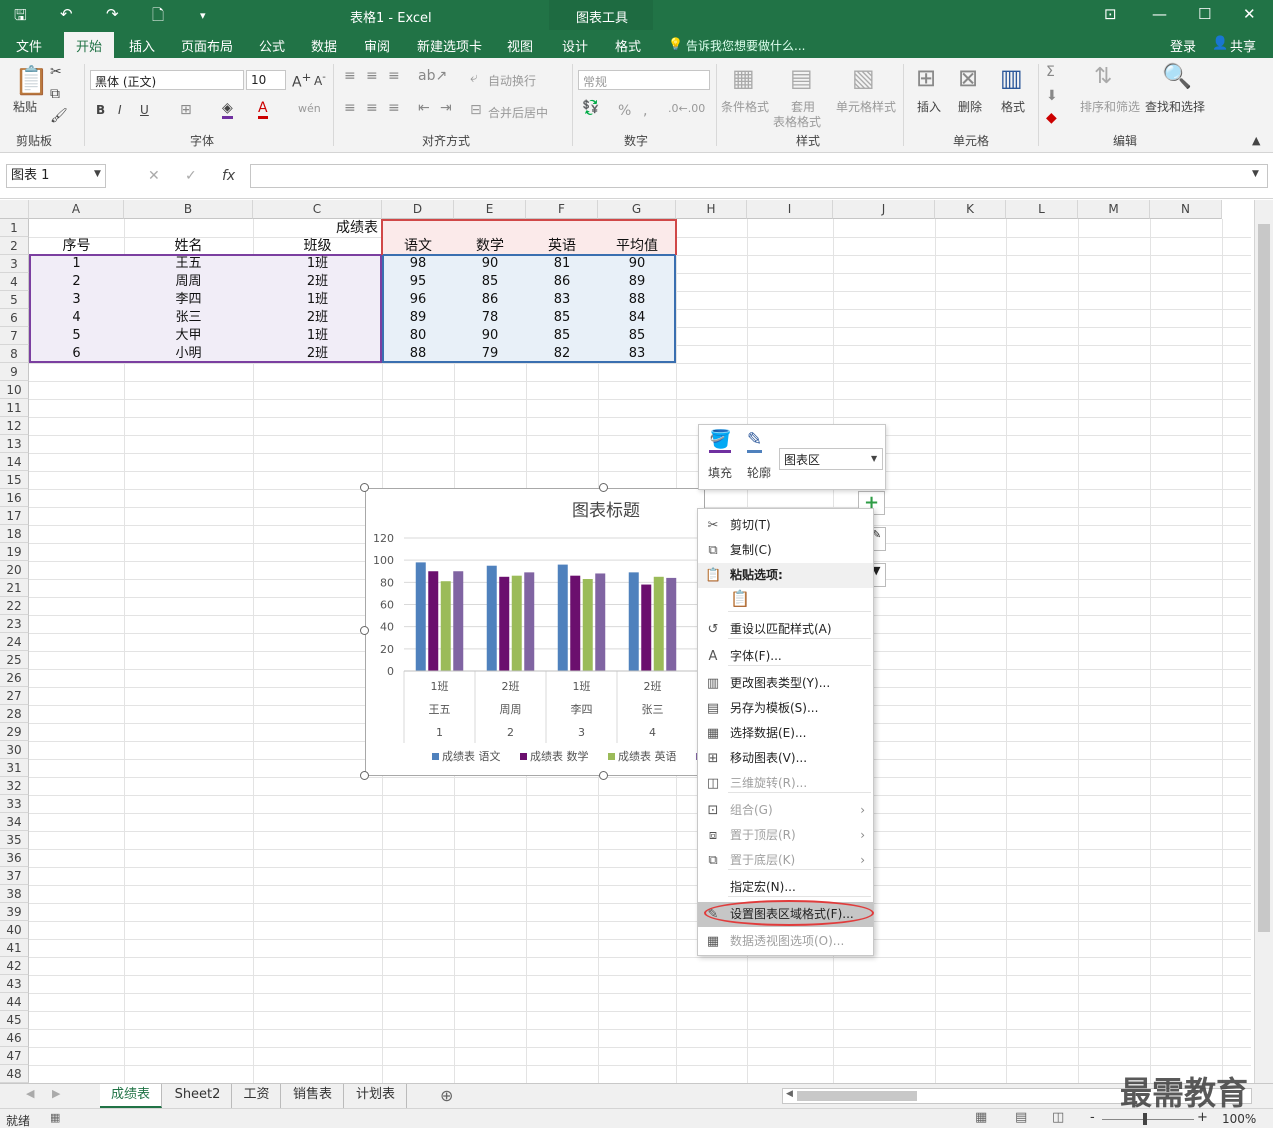  I want to click on formula-input, so click(759, 176).